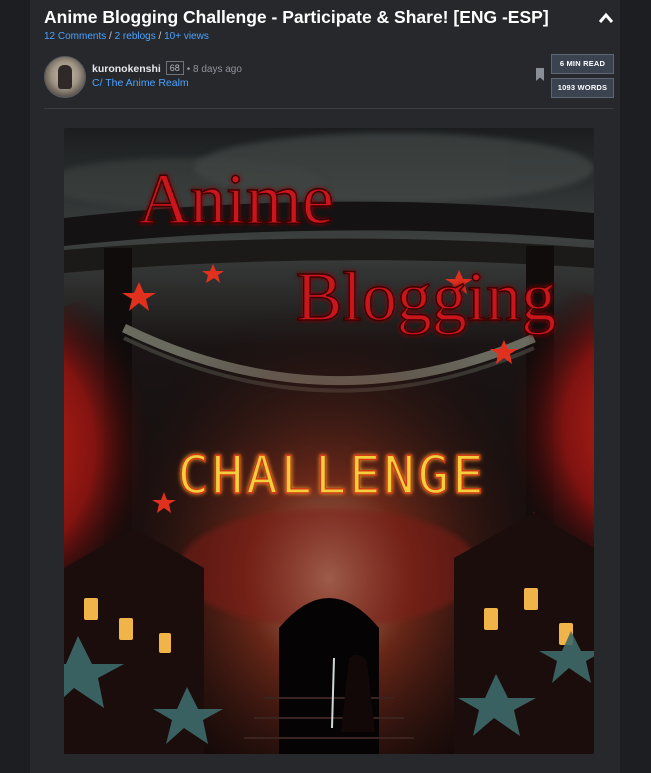  What do you see at coordinates (75, 36) in the screenshot?
I see `comments-link: 12 Comments` at bounding box center [75, 36].